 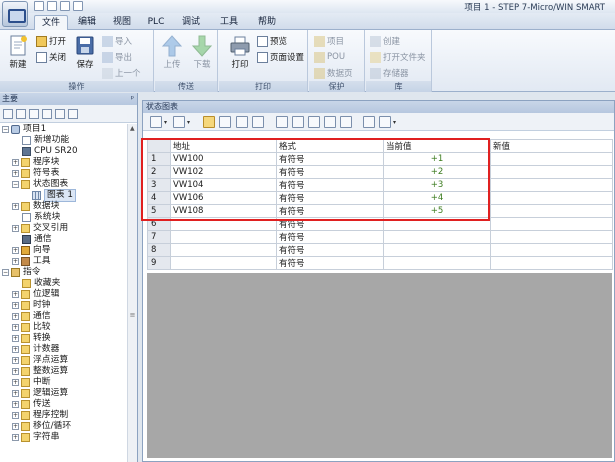 I want to click on tree-item-bit-logic: + 位逻辑, so click(x=35, y=294).